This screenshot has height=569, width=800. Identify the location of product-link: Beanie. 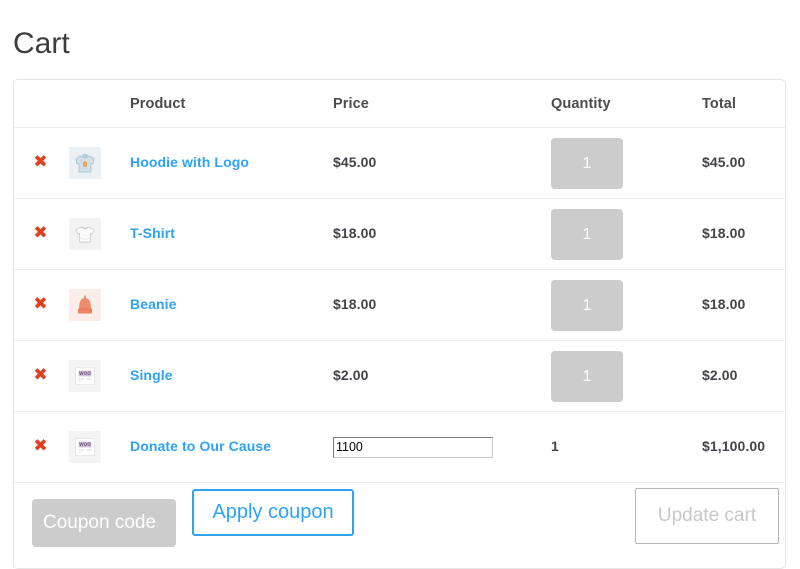
(153, 304).